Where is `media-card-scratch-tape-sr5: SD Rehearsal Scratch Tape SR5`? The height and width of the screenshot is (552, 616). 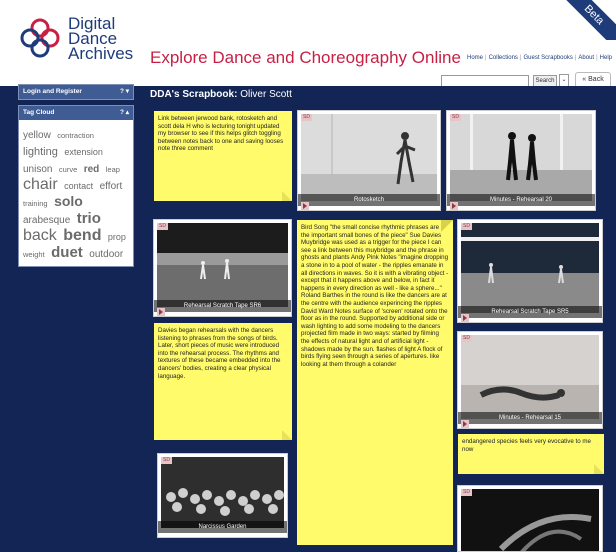
media-card-scratch-tape-sr5: SD Rehearsal Scratch Tape SR5 is located at coordinates (530, 271).